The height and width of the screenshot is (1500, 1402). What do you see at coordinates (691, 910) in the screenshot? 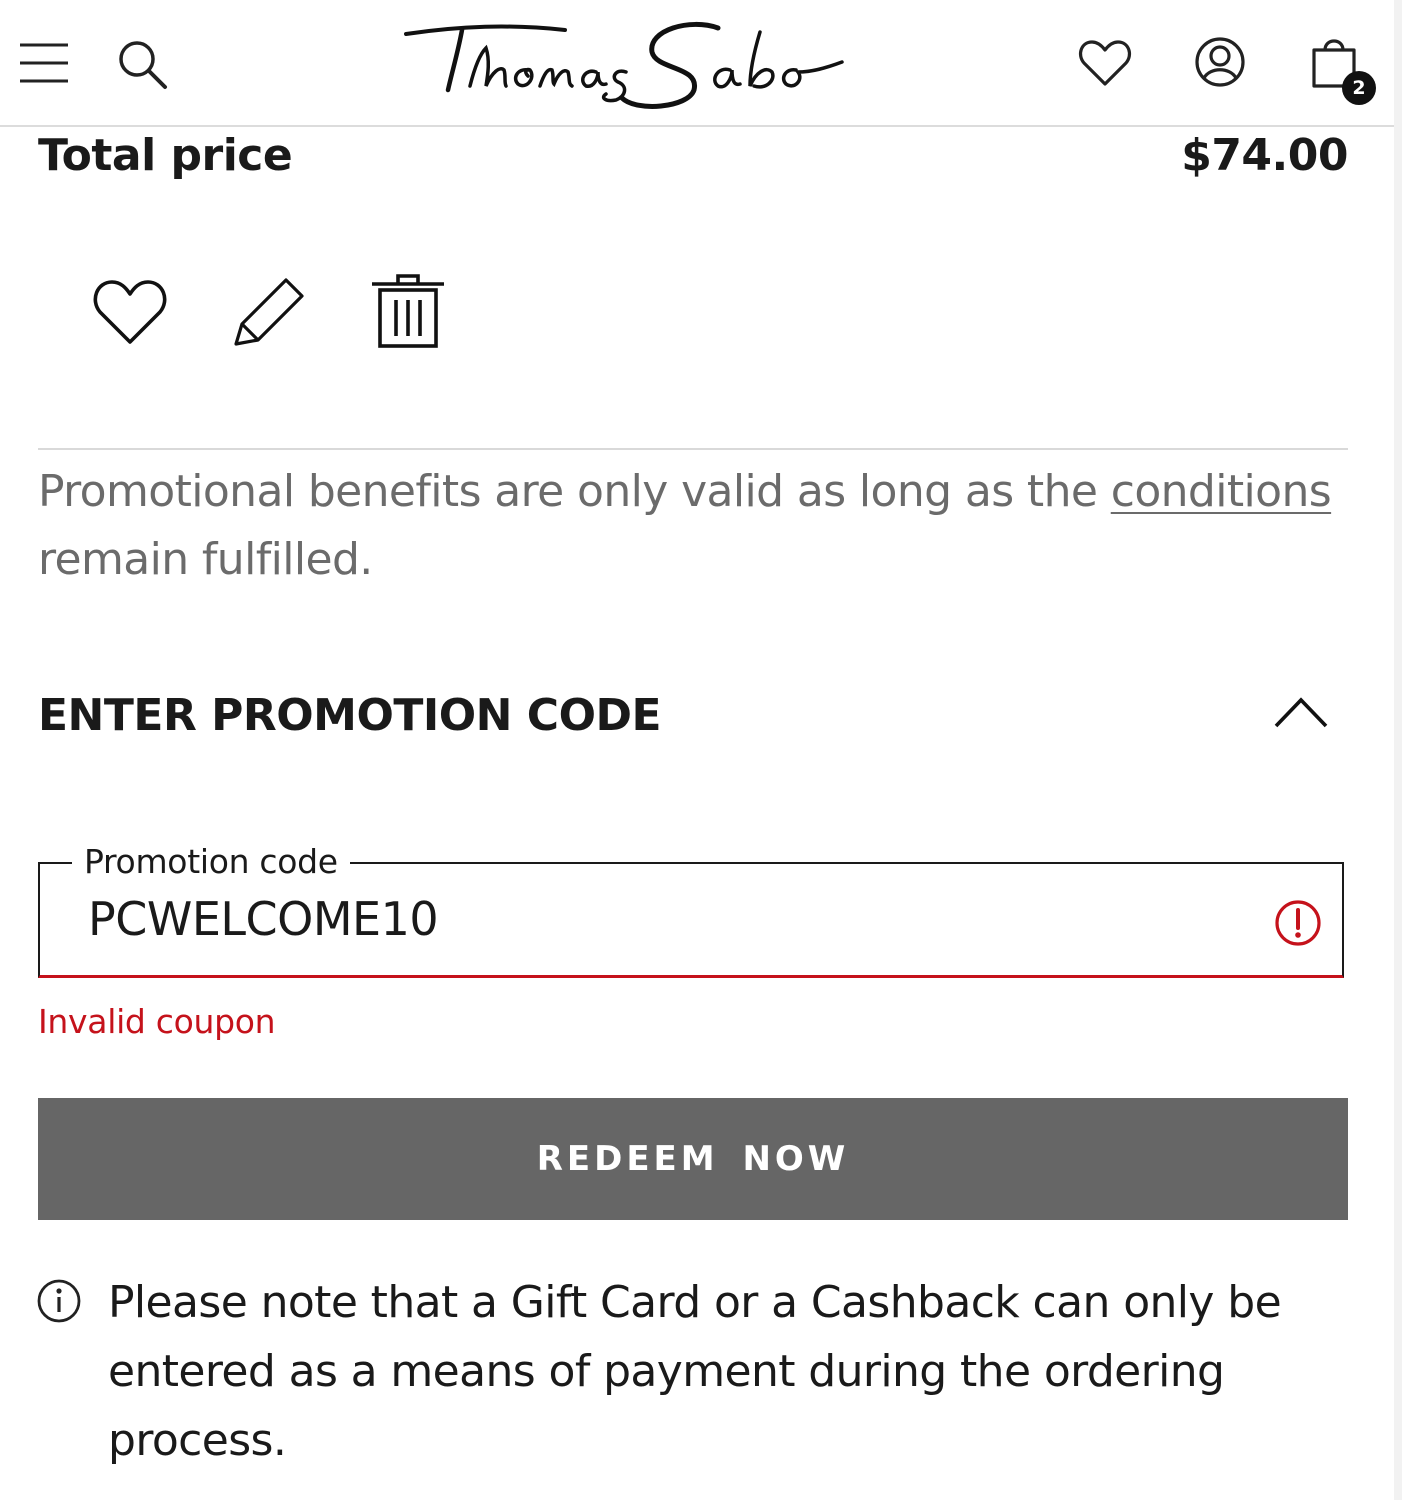
I see `promotion-code-field: Promotion code PCWELCOME10` at bounding box center [691, 910].